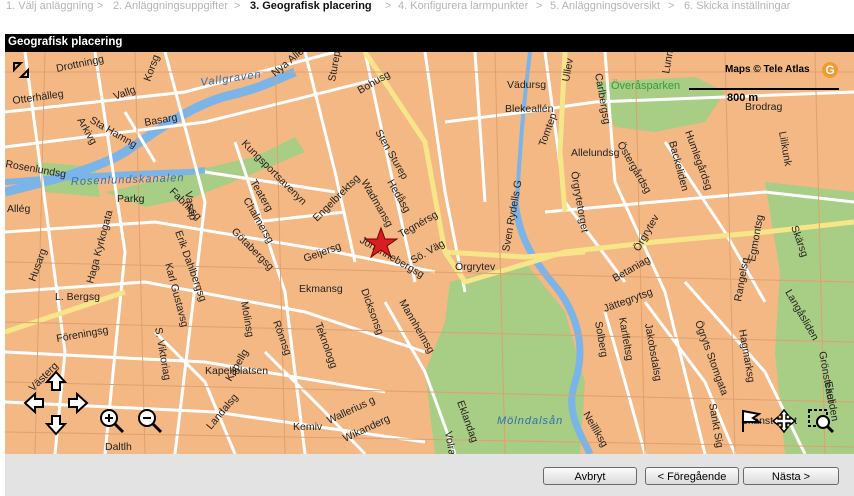 This screenshot has width=854, height=496. I want to click on arrow-down-icon, so click(56, 425).